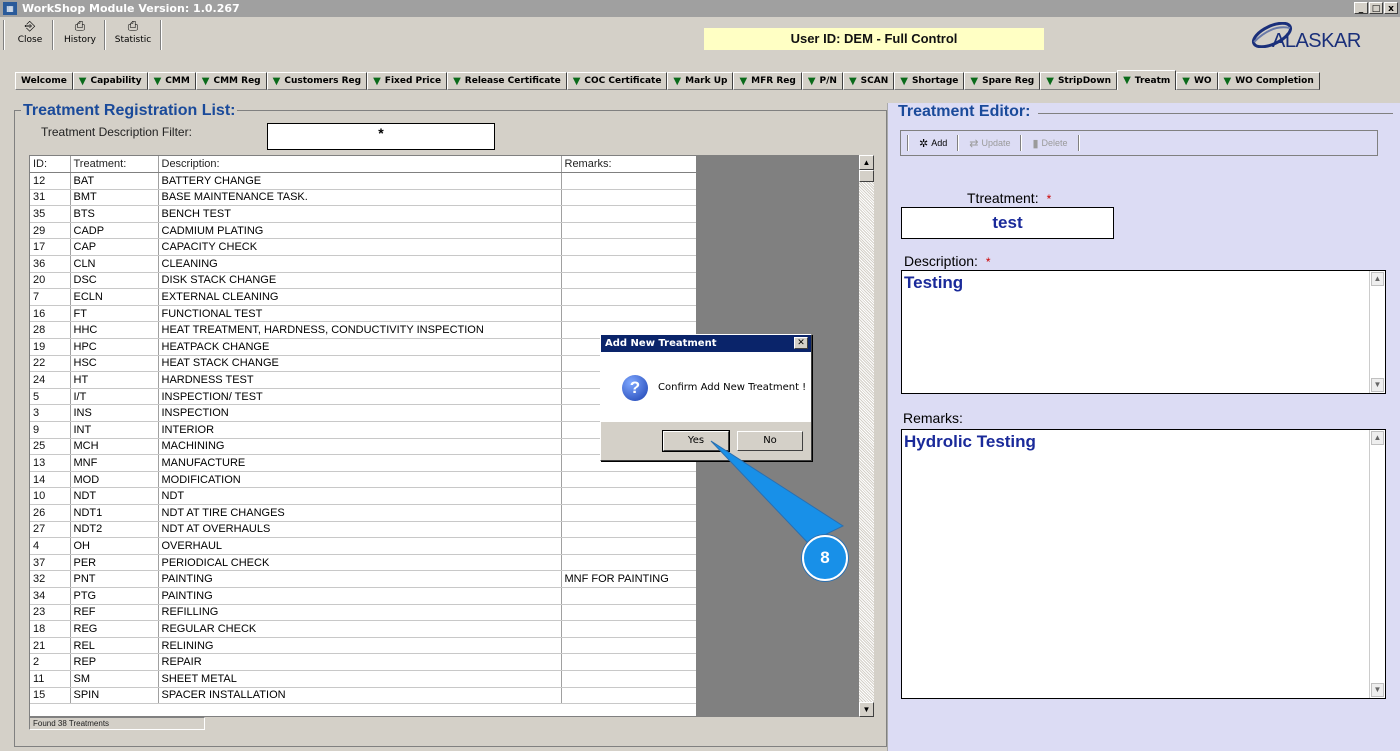 The width and height of the screenshot is (1400, 751). I want to click on tab-pn: ▼ P/N, so click(822, 81).